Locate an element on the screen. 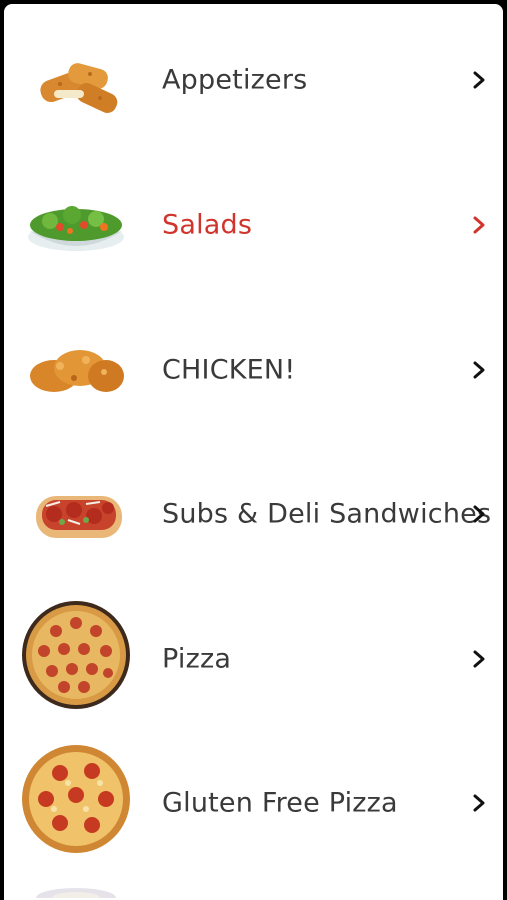 The height and width of the screenshot is (900, 507). menu-item-label: Salads is located at coordinates (207, 225).